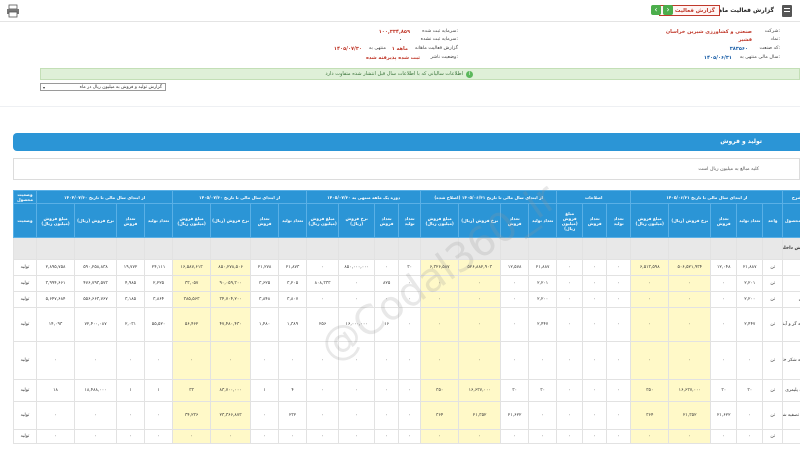  What do you see at coordinates (791, 390) in the screenshot?
I see `product-name: کیسه پلیمری` at bounding box center [791, 390].